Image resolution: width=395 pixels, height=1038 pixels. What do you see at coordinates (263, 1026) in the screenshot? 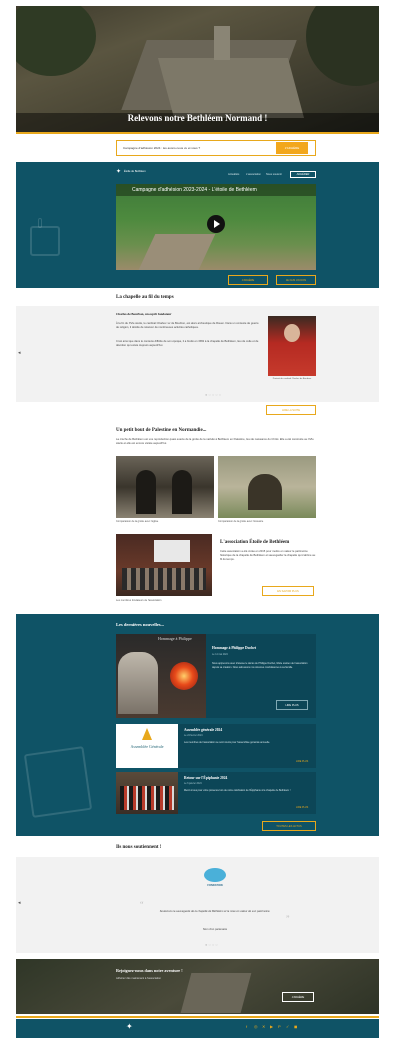
I see `twitter-icon: ✕` at bounding box center [263, 1026].